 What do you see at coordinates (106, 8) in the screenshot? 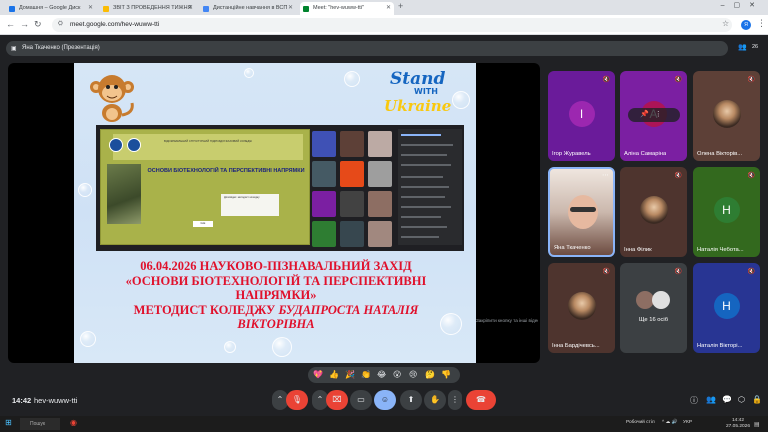
I see `slides-icon` at bounding box center [106, 8].